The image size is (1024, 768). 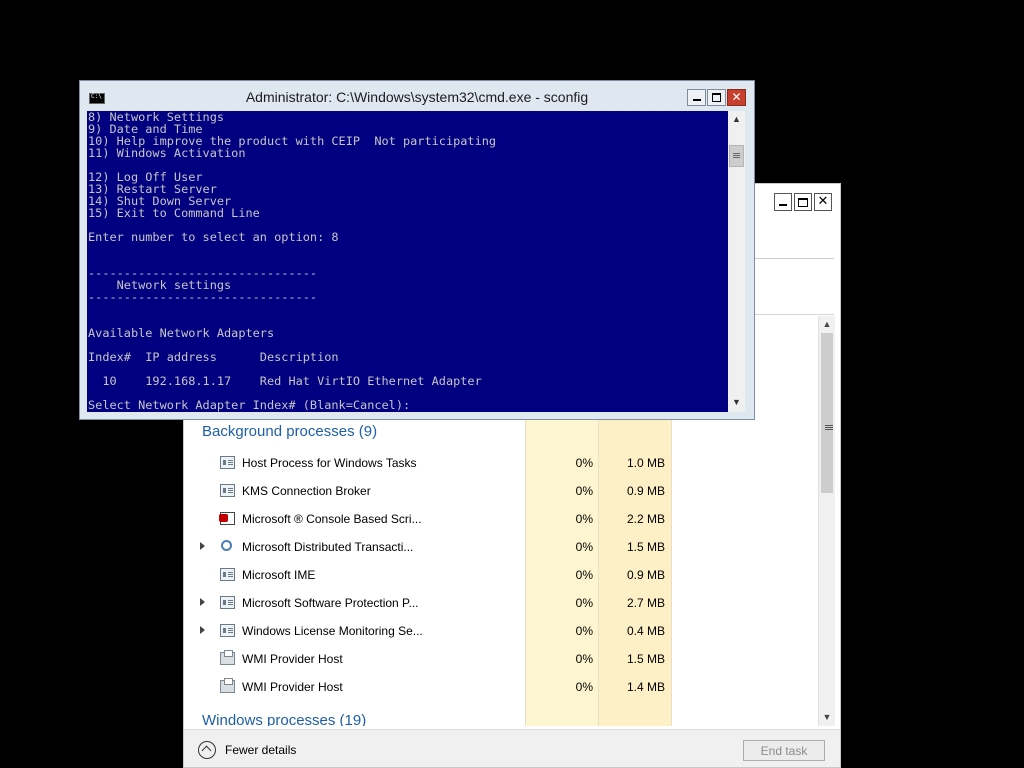 I want to click on process-memory: 0.4 MB, so click(x=645, y=631).